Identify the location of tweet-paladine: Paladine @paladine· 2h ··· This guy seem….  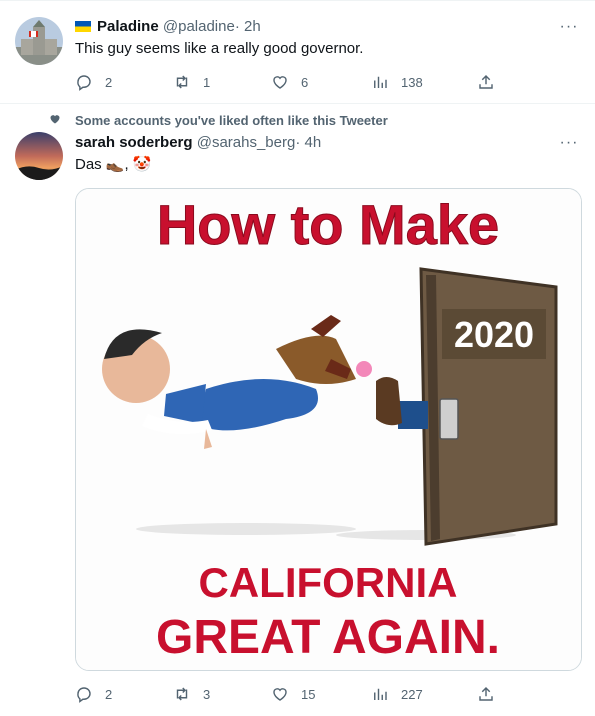
(297, 51).